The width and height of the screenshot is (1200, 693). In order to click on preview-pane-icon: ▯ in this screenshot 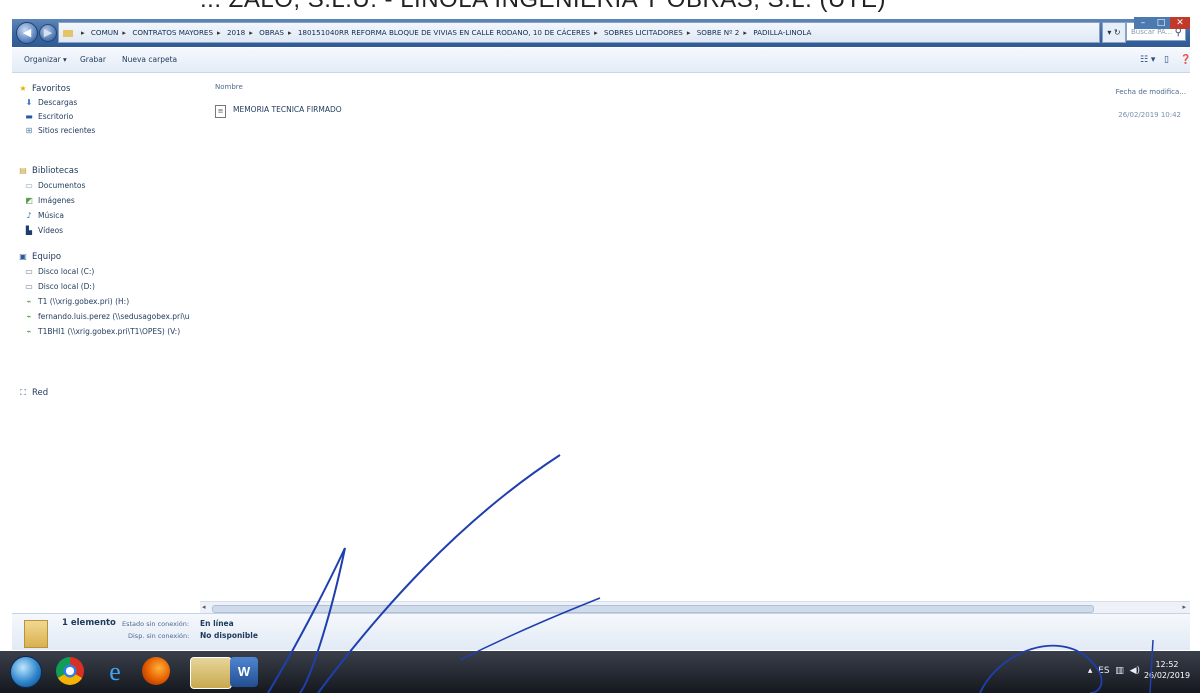, I will do `click(1166, 60)`.